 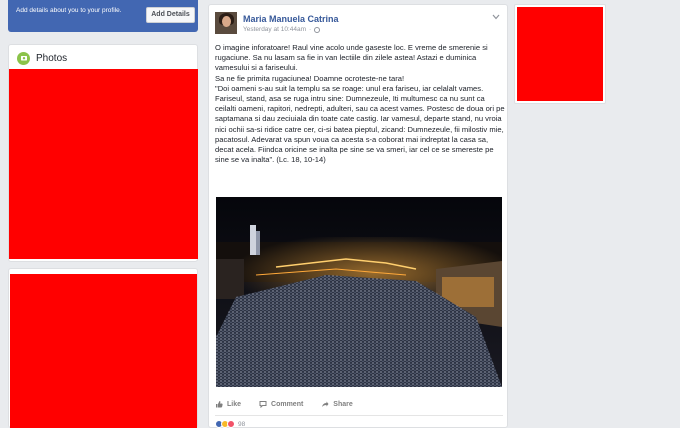 I want to click on photos-header: Photos, so click(x=42, y=58).